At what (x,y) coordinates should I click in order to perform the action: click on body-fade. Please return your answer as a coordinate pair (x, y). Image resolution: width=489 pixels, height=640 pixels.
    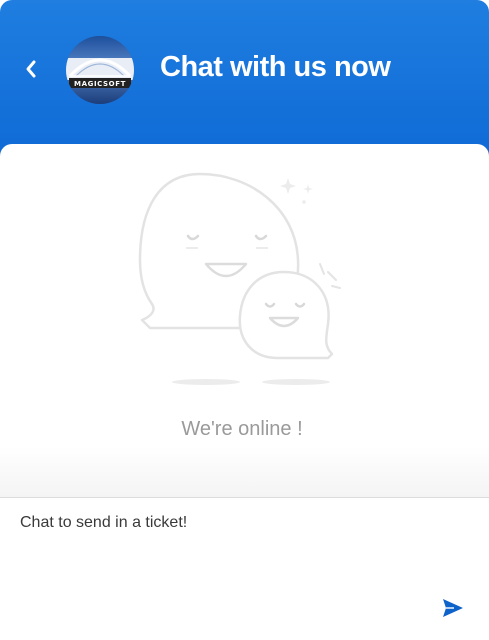
    Looking at the image, I should click on (244, 472).